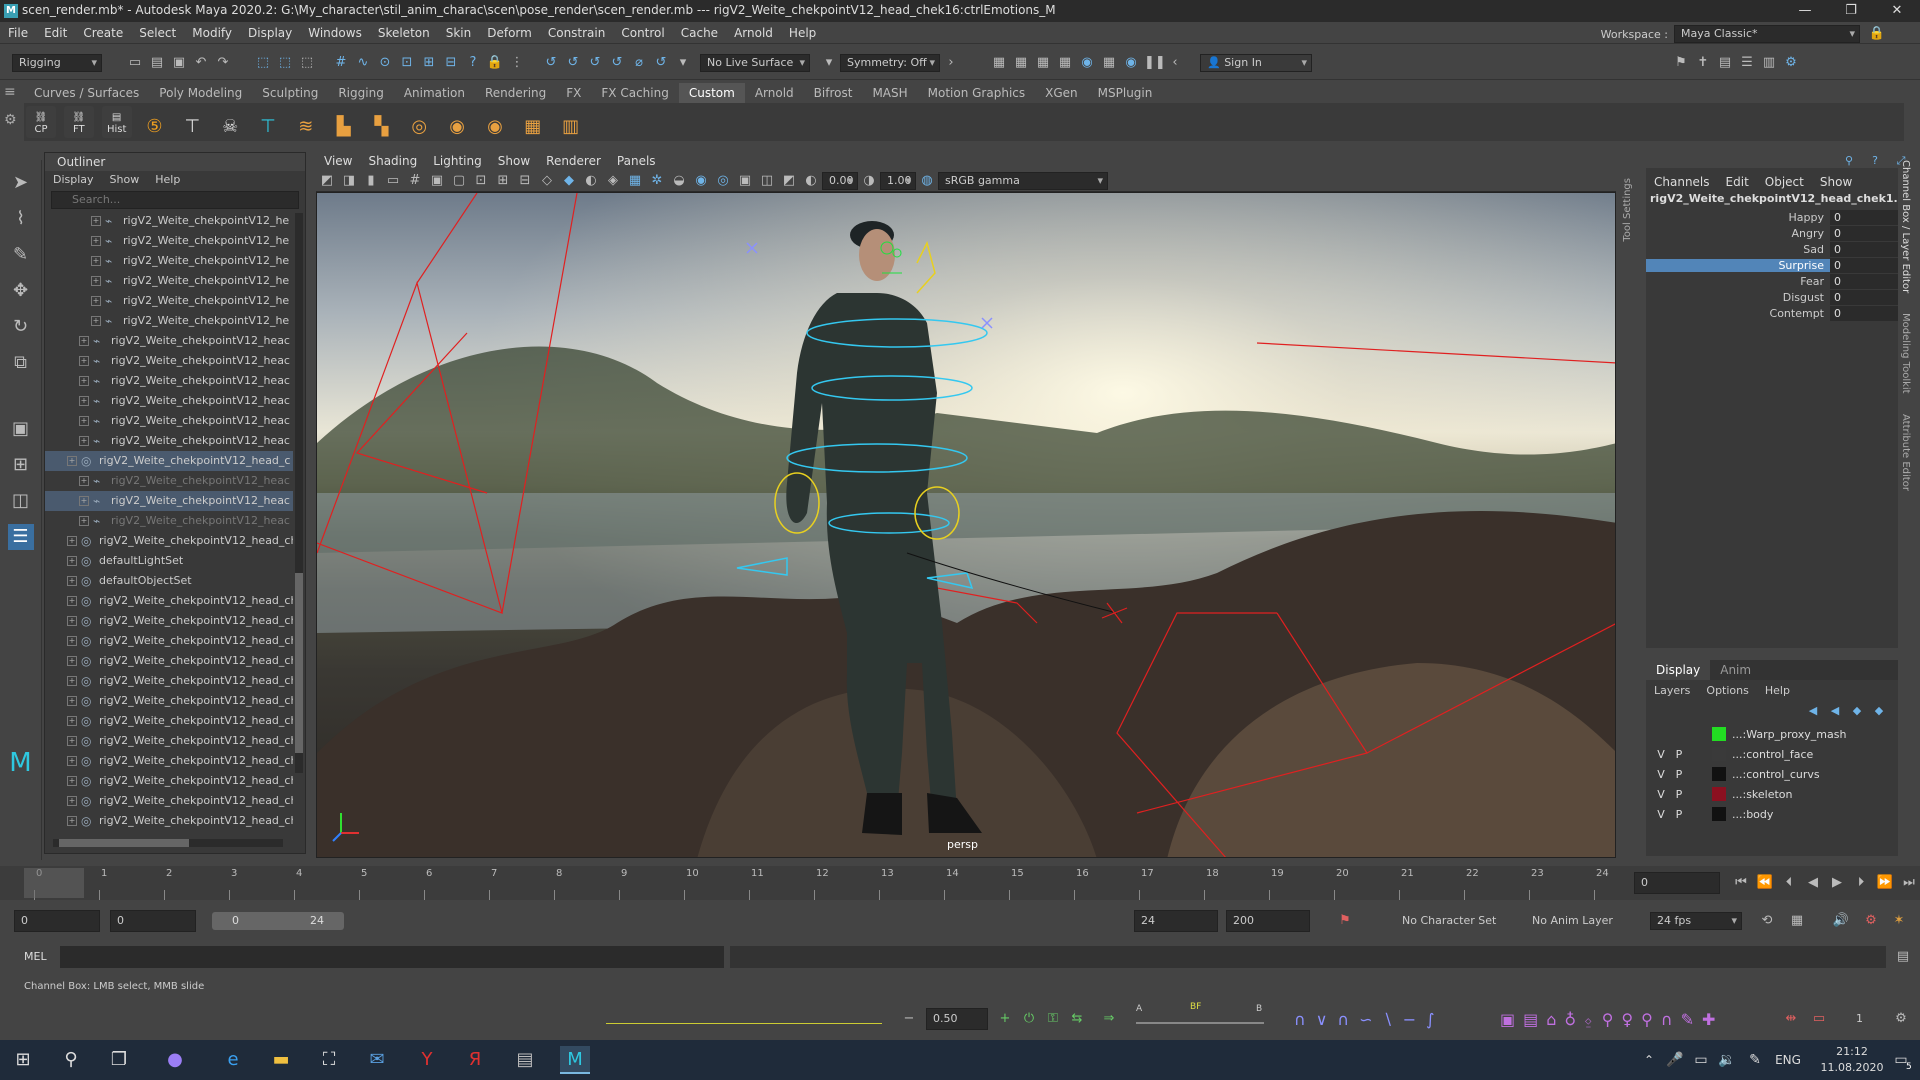 This screenshot has width=1920, height=1080. What do you see at coordinates (1611, 1020) in the screenshot?
I see `pose-tool-icons: ▣▤⌂♁⍚⚲♀⚲∩✎✚` at bounding box center [1611, 1020].